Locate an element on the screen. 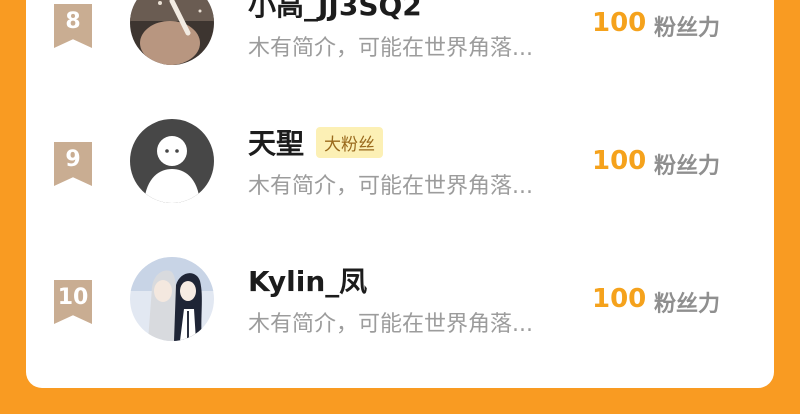 The image size is (800, 414). rank-flag: 9 is located at coordinates (73, 164).